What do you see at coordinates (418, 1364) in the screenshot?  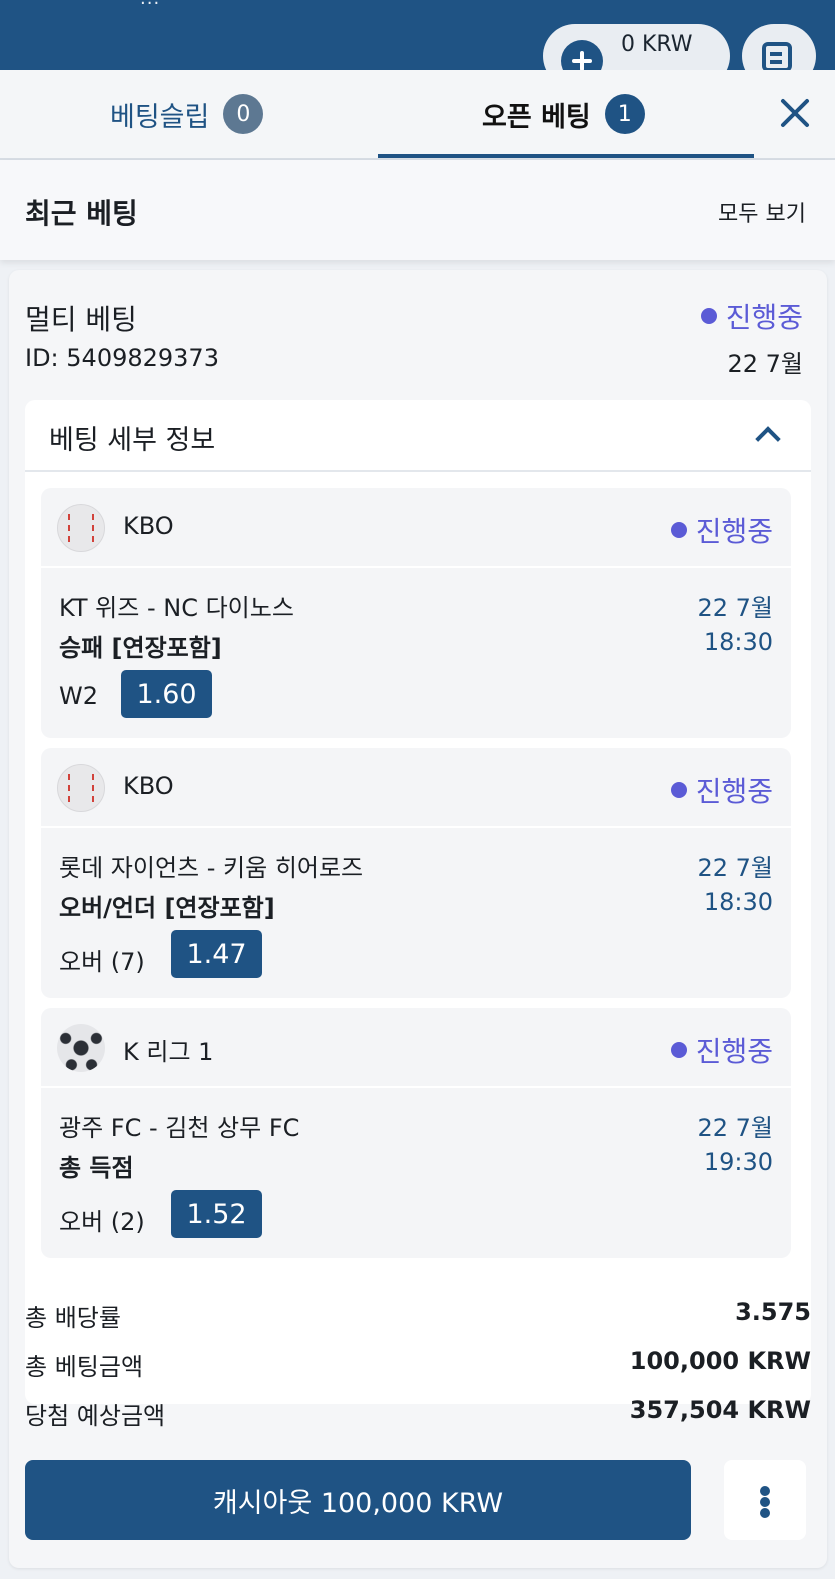 I see `stake-row: 총 베팅금액 100,000 KRW` at bounding box center [418, 1364].